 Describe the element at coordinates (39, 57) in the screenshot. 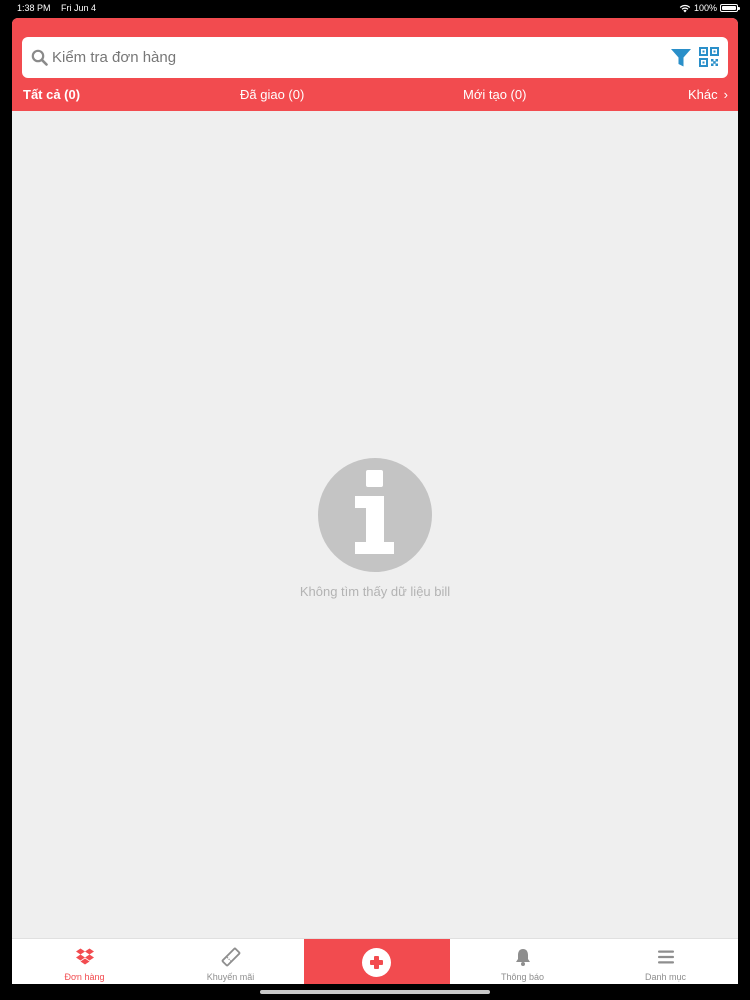

I see `search-icon` at that location.